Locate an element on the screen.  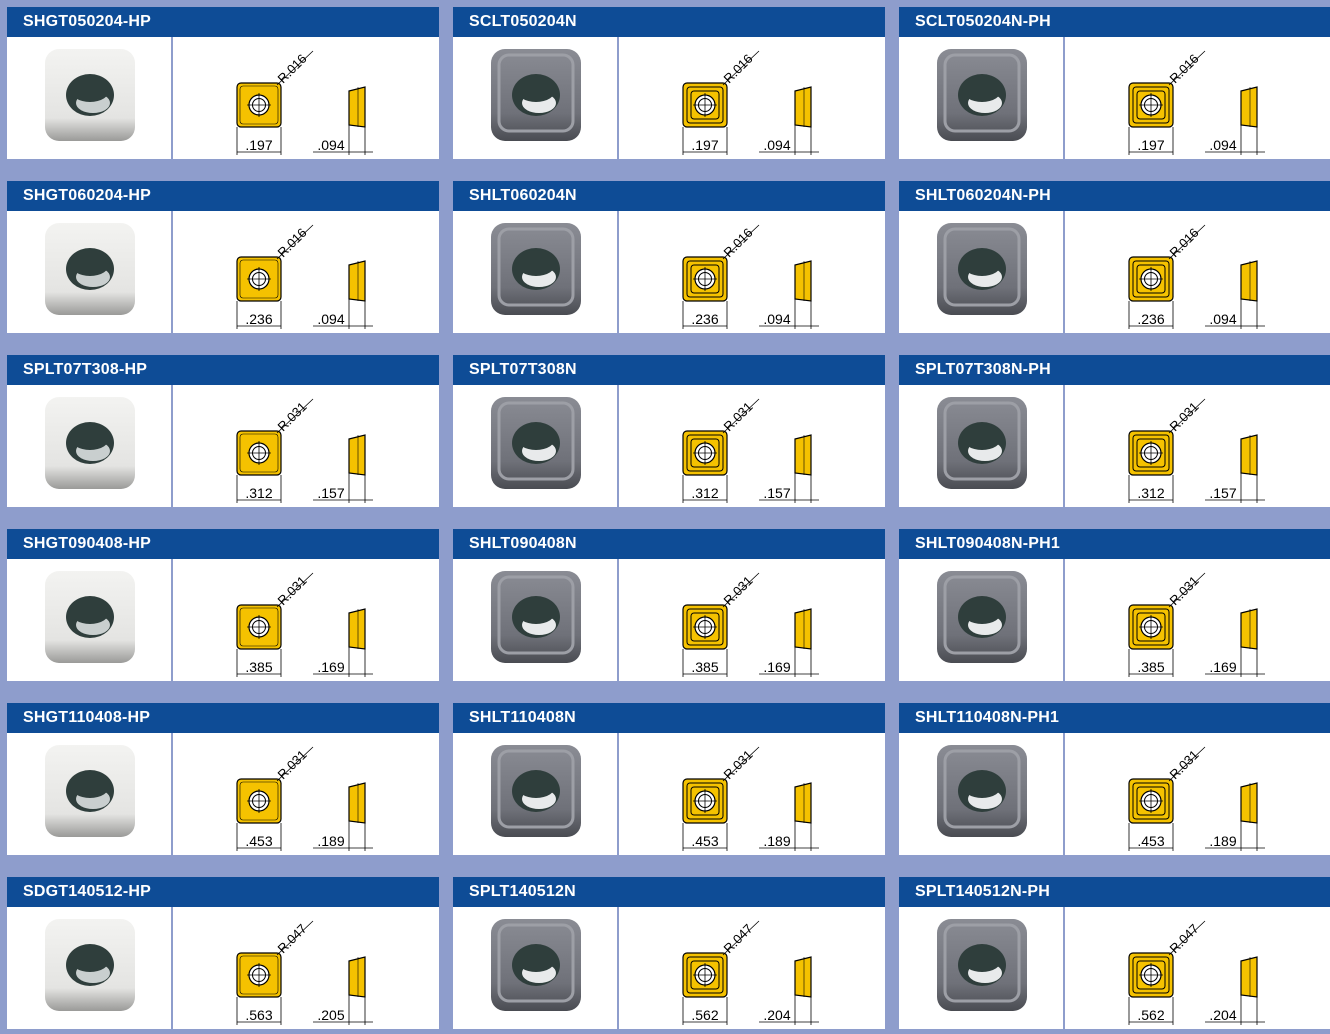
insert-width-label: .312 is located at coordinates (1150, 493).